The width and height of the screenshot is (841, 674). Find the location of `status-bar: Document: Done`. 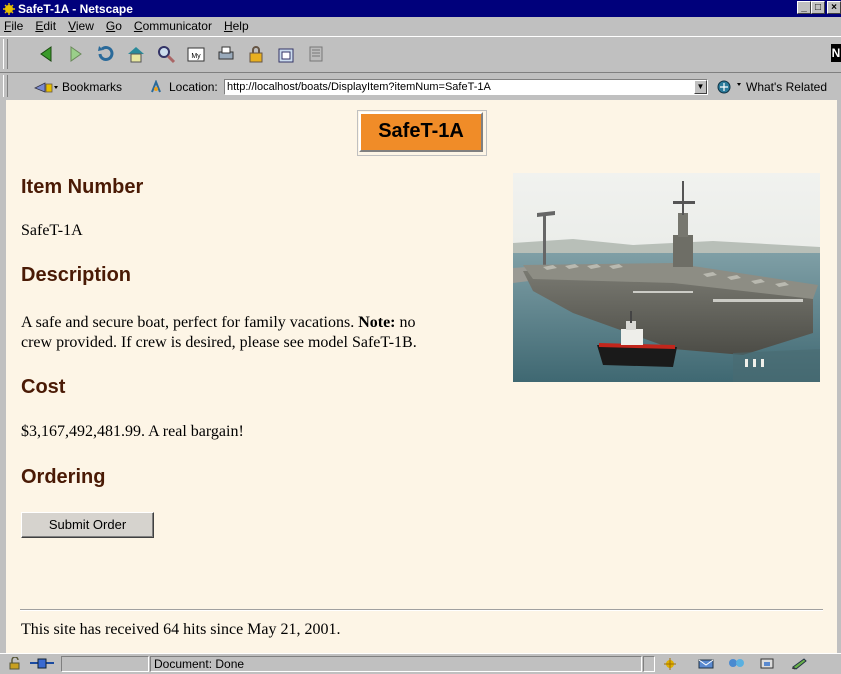

status-bar: Document: Done is located at coordinates (420, 663).